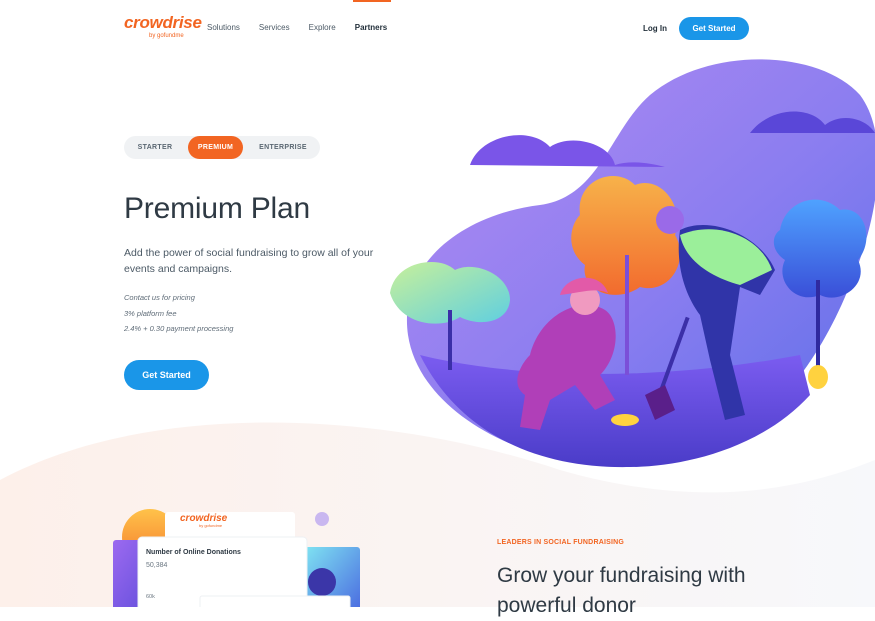  Describe the element at coordinates (561, 542) in the screenshot. I see `section-eyebrow: LEADERS IN SOCIAL FUNDRAISING` at that location.